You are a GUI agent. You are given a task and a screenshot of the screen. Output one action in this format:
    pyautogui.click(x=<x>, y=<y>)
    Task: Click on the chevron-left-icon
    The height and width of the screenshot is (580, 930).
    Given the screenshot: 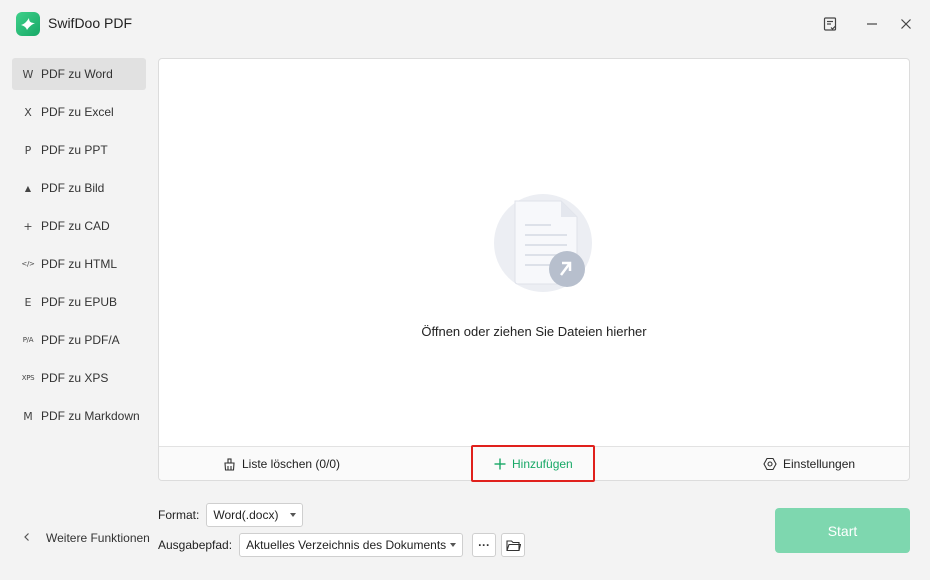 What is the action you would take?
    pyautogui.click(x=29, y=538)
    